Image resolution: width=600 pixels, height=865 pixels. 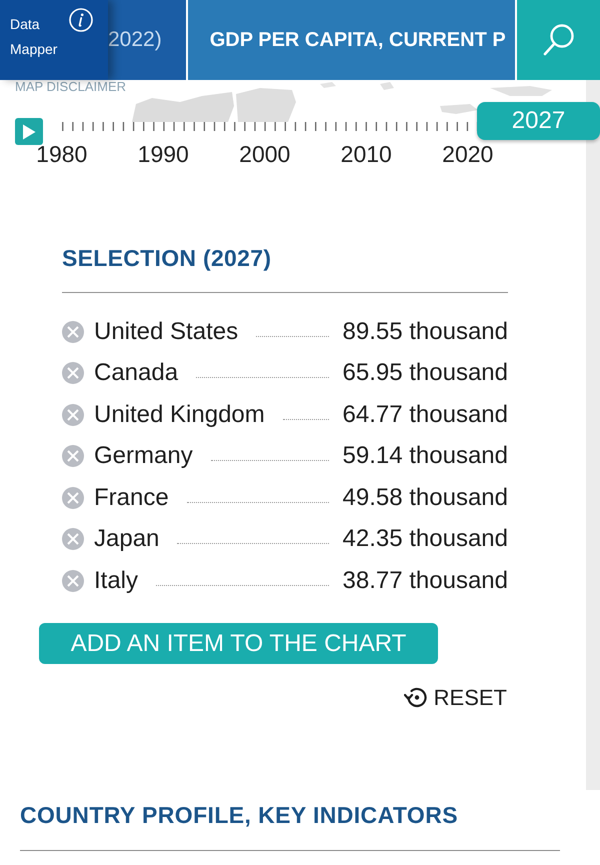 I want to click on country-name: United States, so click(x=166, y=332).